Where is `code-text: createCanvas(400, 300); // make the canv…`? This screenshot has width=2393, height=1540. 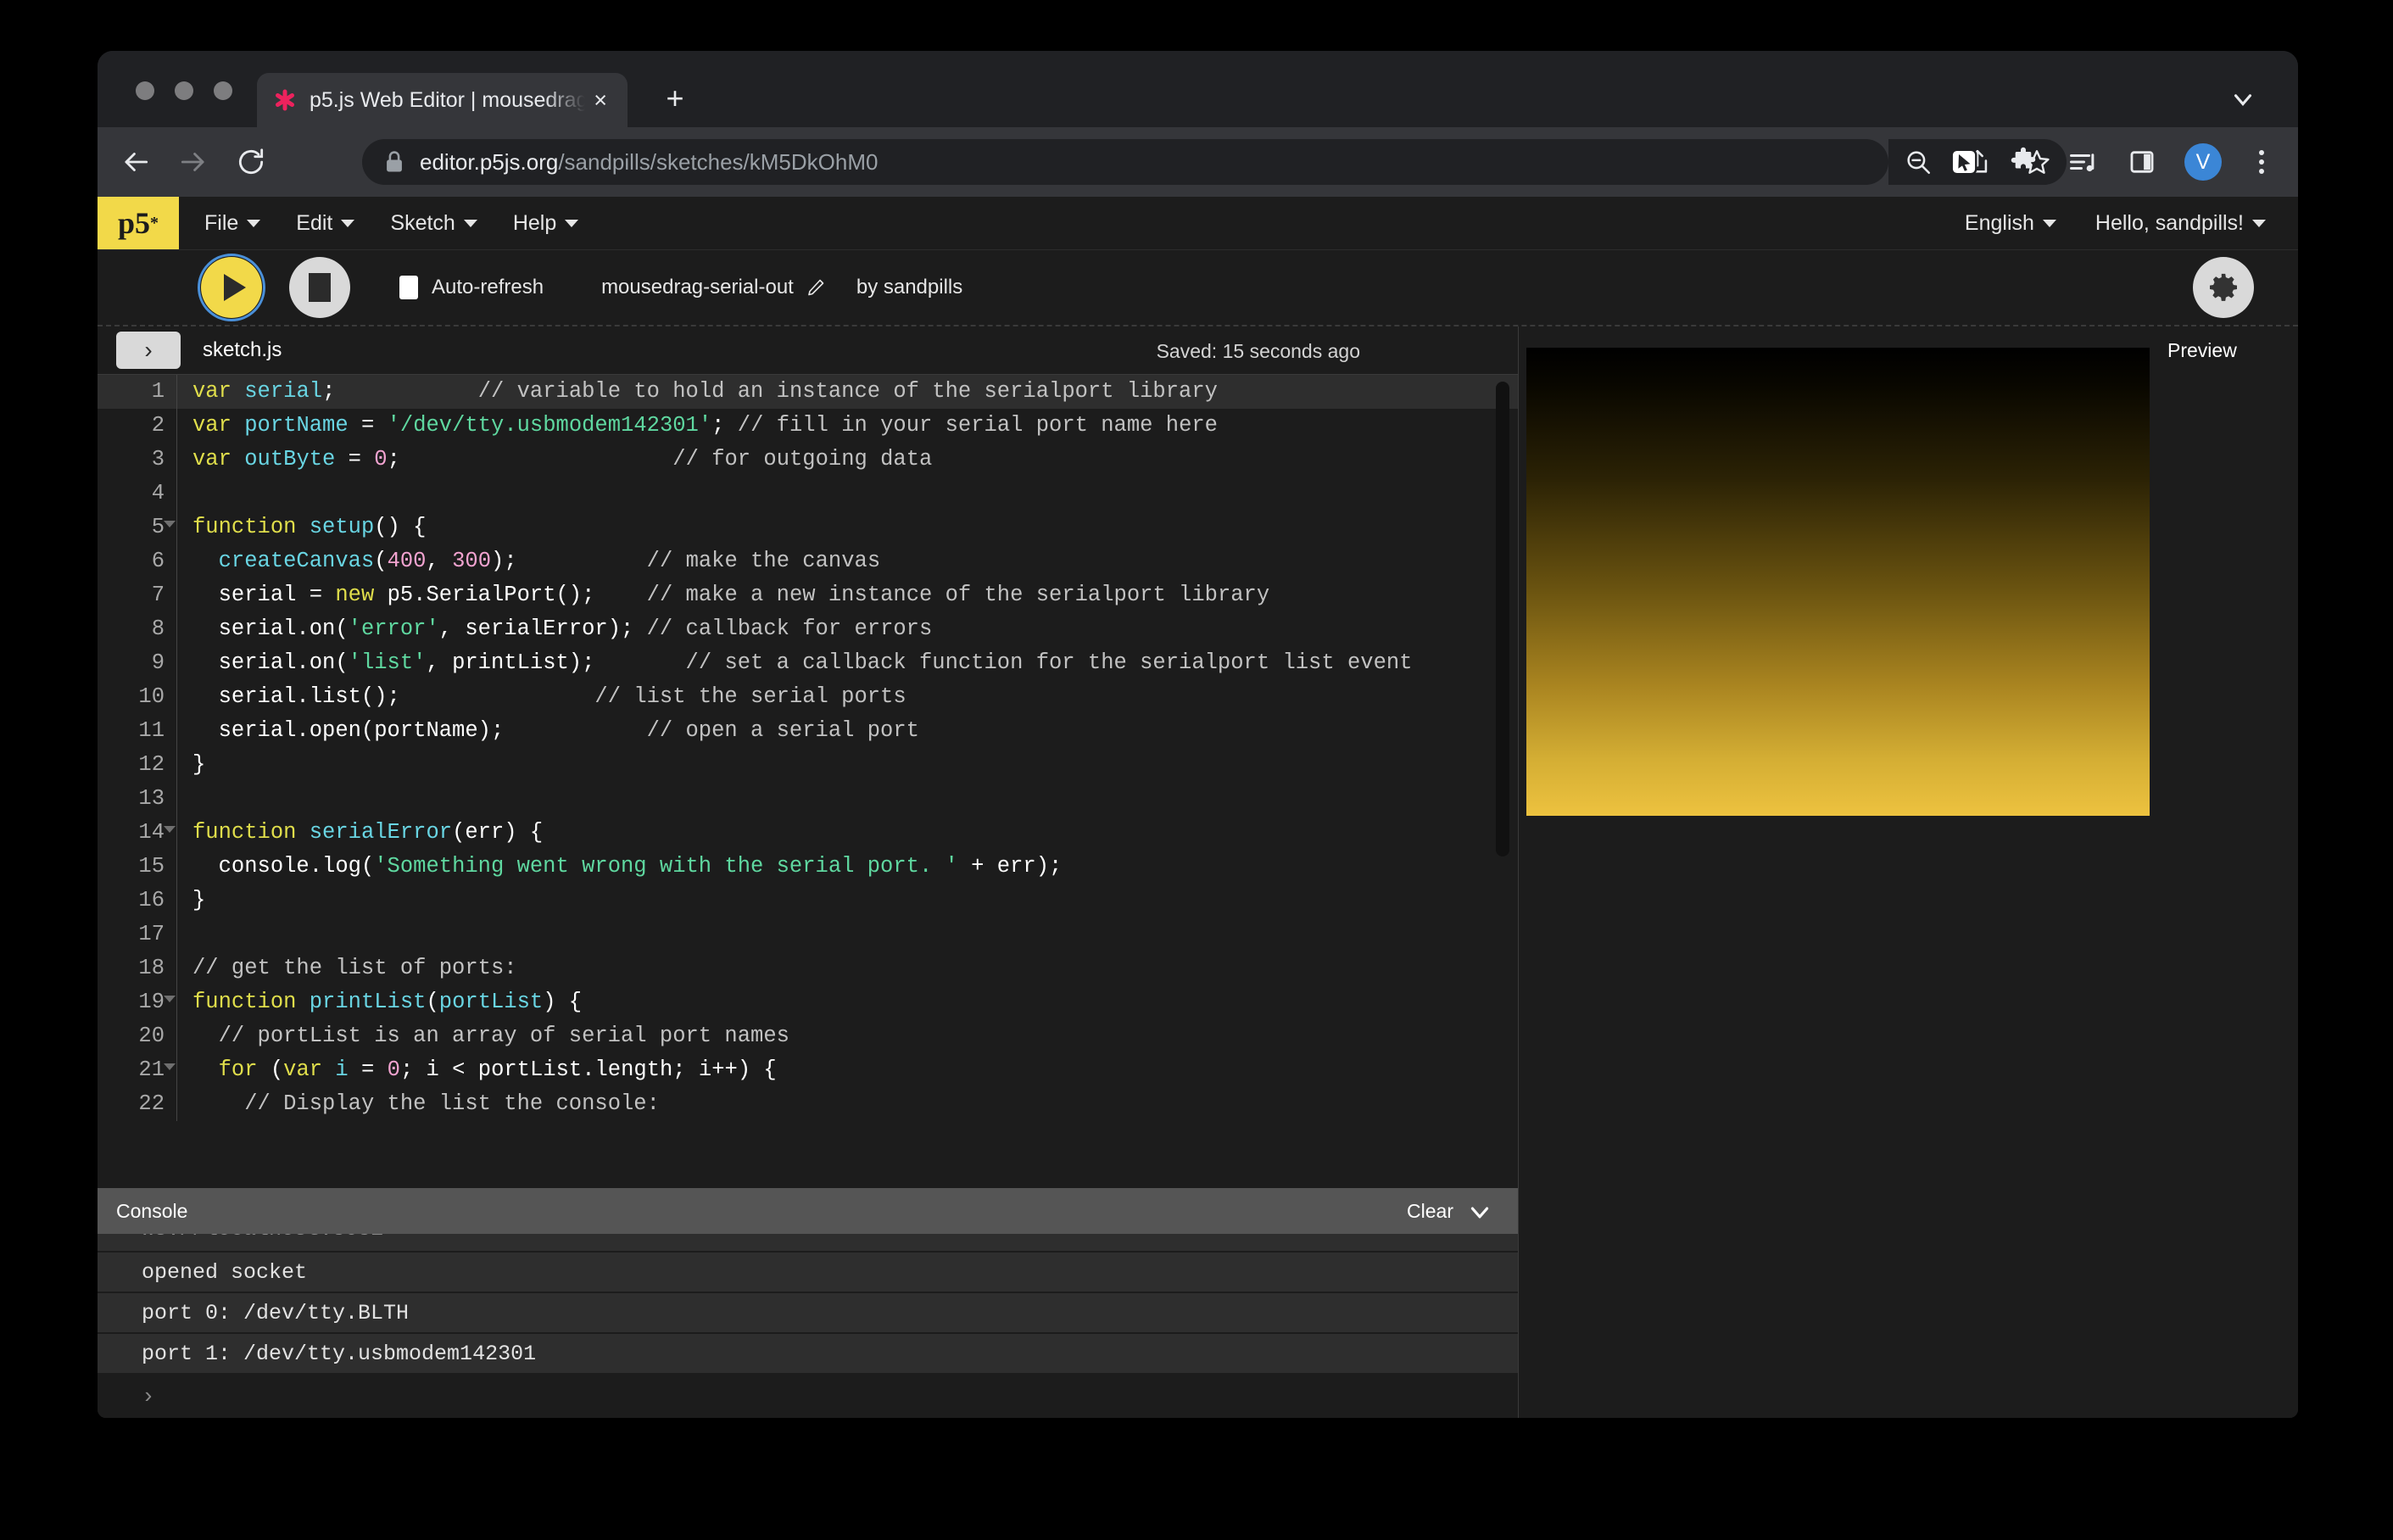 code-text: createCanvas(400, 300); // make the canv… is located at coordinates (848, 561).